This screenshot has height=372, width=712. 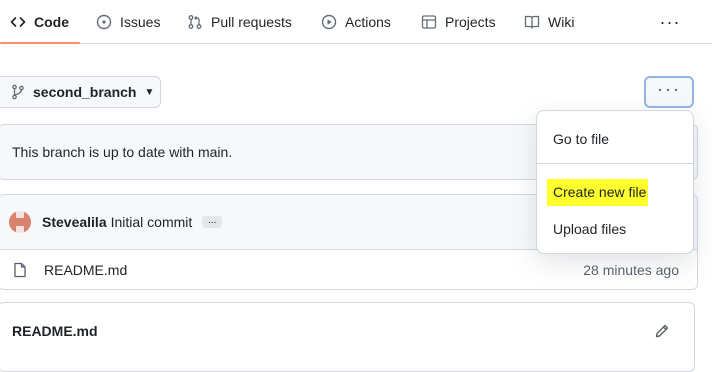 I want to click on file-actions-button: ···, so click(x=669, y=92).